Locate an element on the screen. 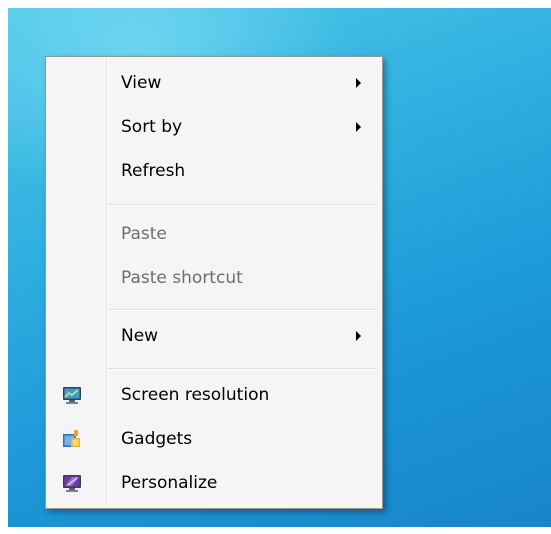 This screenshot has height=534, width=551. monitor-icon is located at coordinates (72, 395).